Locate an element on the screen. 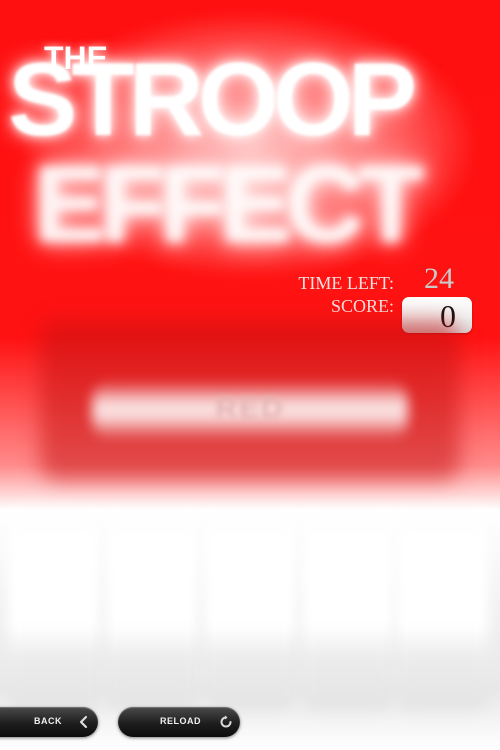 This screenshot has width=500, height=750. title-effect: EFFECT is located at coordinates (229, 203).